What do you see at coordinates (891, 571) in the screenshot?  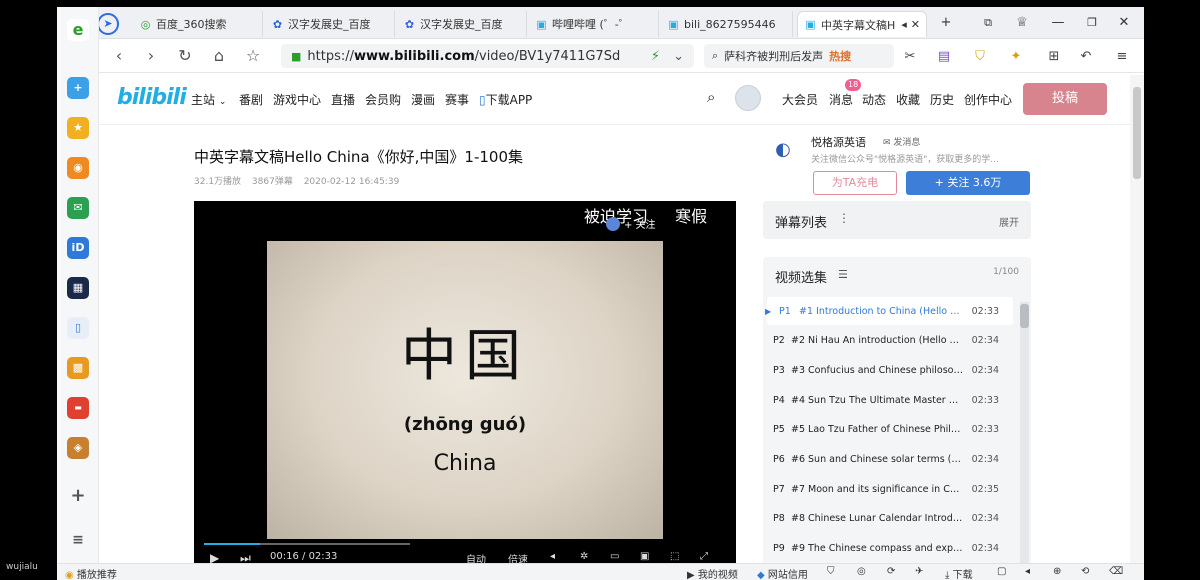 I see `refresh-status-icon: ⟳` at bounding box center [891, 571].